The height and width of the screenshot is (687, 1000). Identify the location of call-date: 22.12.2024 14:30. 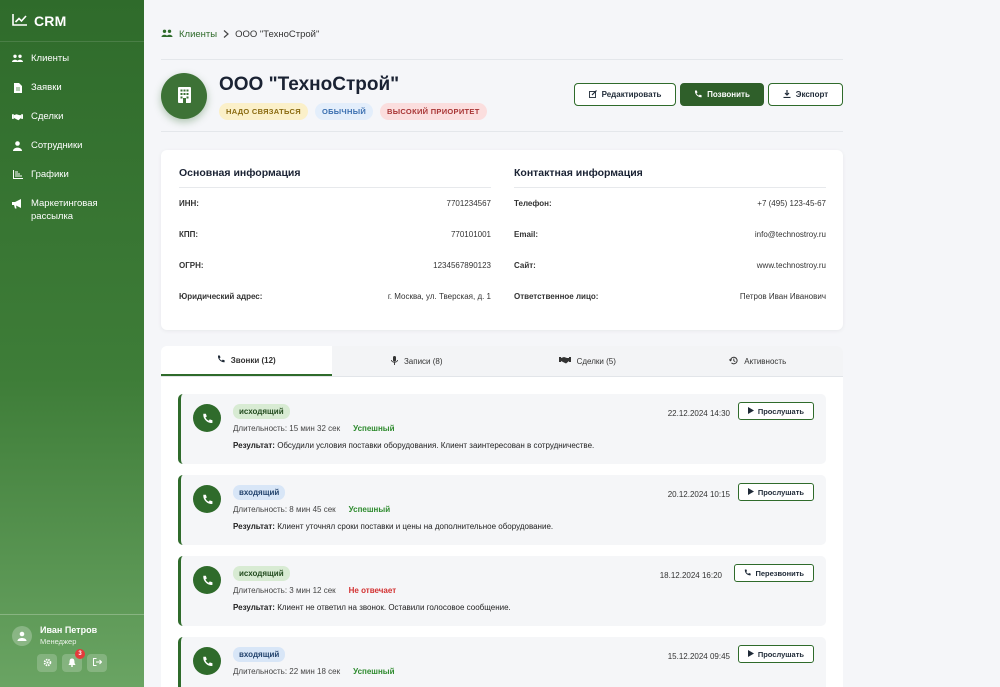
(698, 413).